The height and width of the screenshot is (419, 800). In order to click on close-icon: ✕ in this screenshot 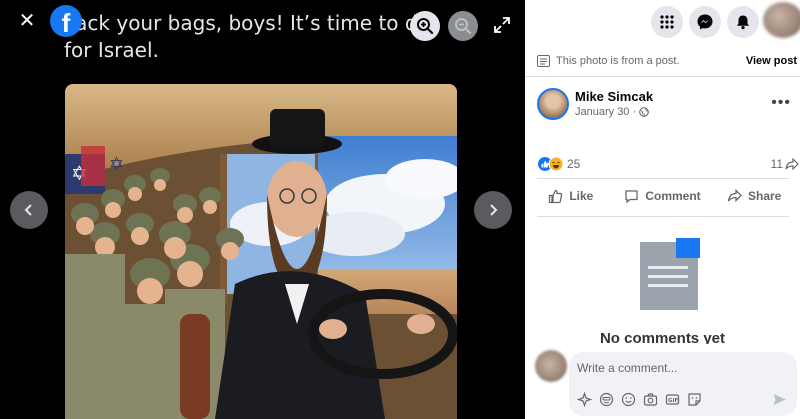, I will do `click(27, 21)`.